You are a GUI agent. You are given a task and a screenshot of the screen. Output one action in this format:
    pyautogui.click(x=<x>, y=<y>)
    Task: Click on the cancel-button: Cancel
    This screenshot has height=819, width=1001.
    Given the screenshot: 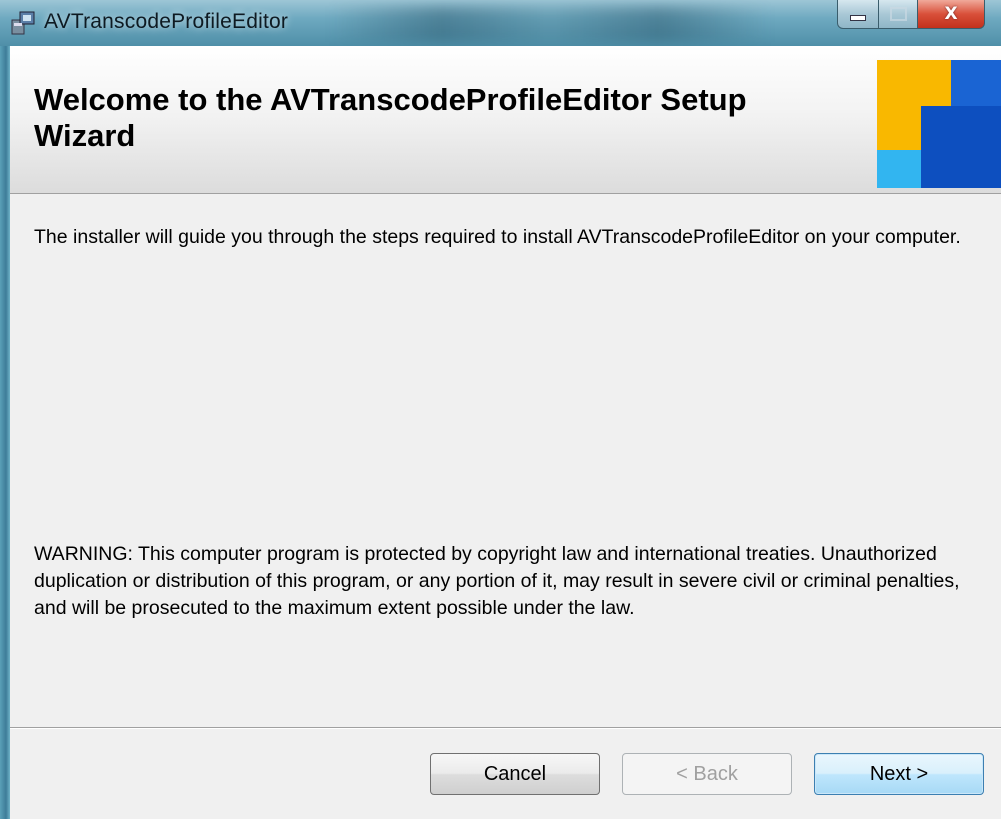 What is the action you would take?
    pyautogui.click(x=515, y=774)
    